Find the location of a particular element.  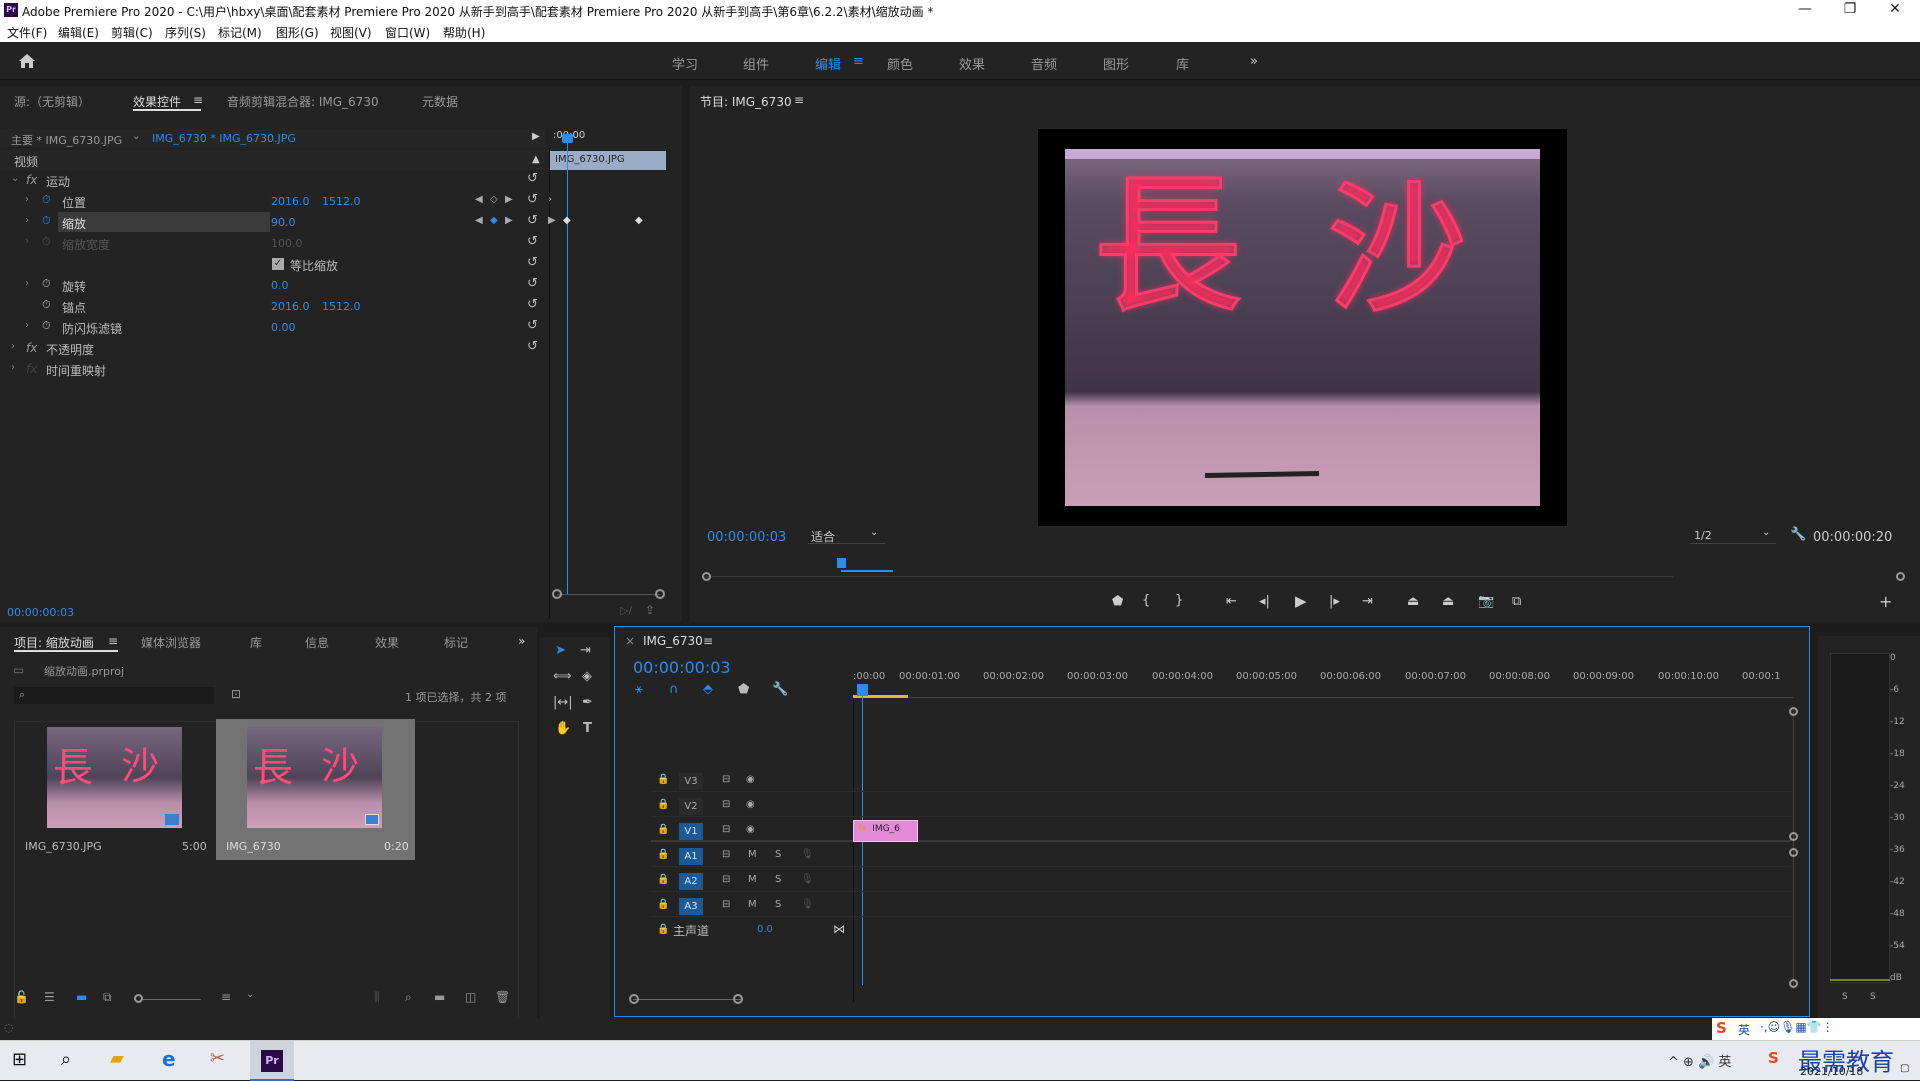

workspace-tab-libraries: 库 is located at coordinates (1182, 63).